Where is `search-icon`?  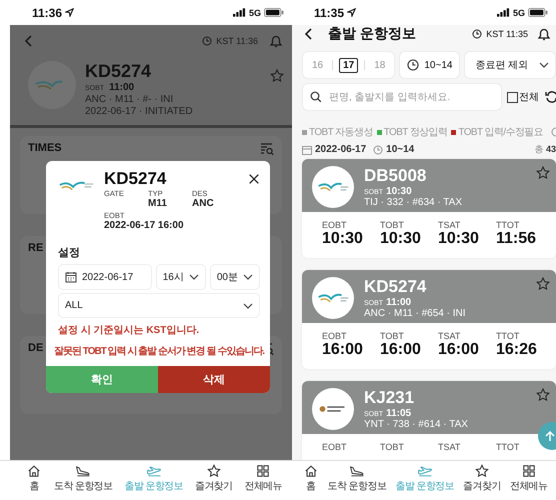 search-icon is located at coordinates (316, 97).